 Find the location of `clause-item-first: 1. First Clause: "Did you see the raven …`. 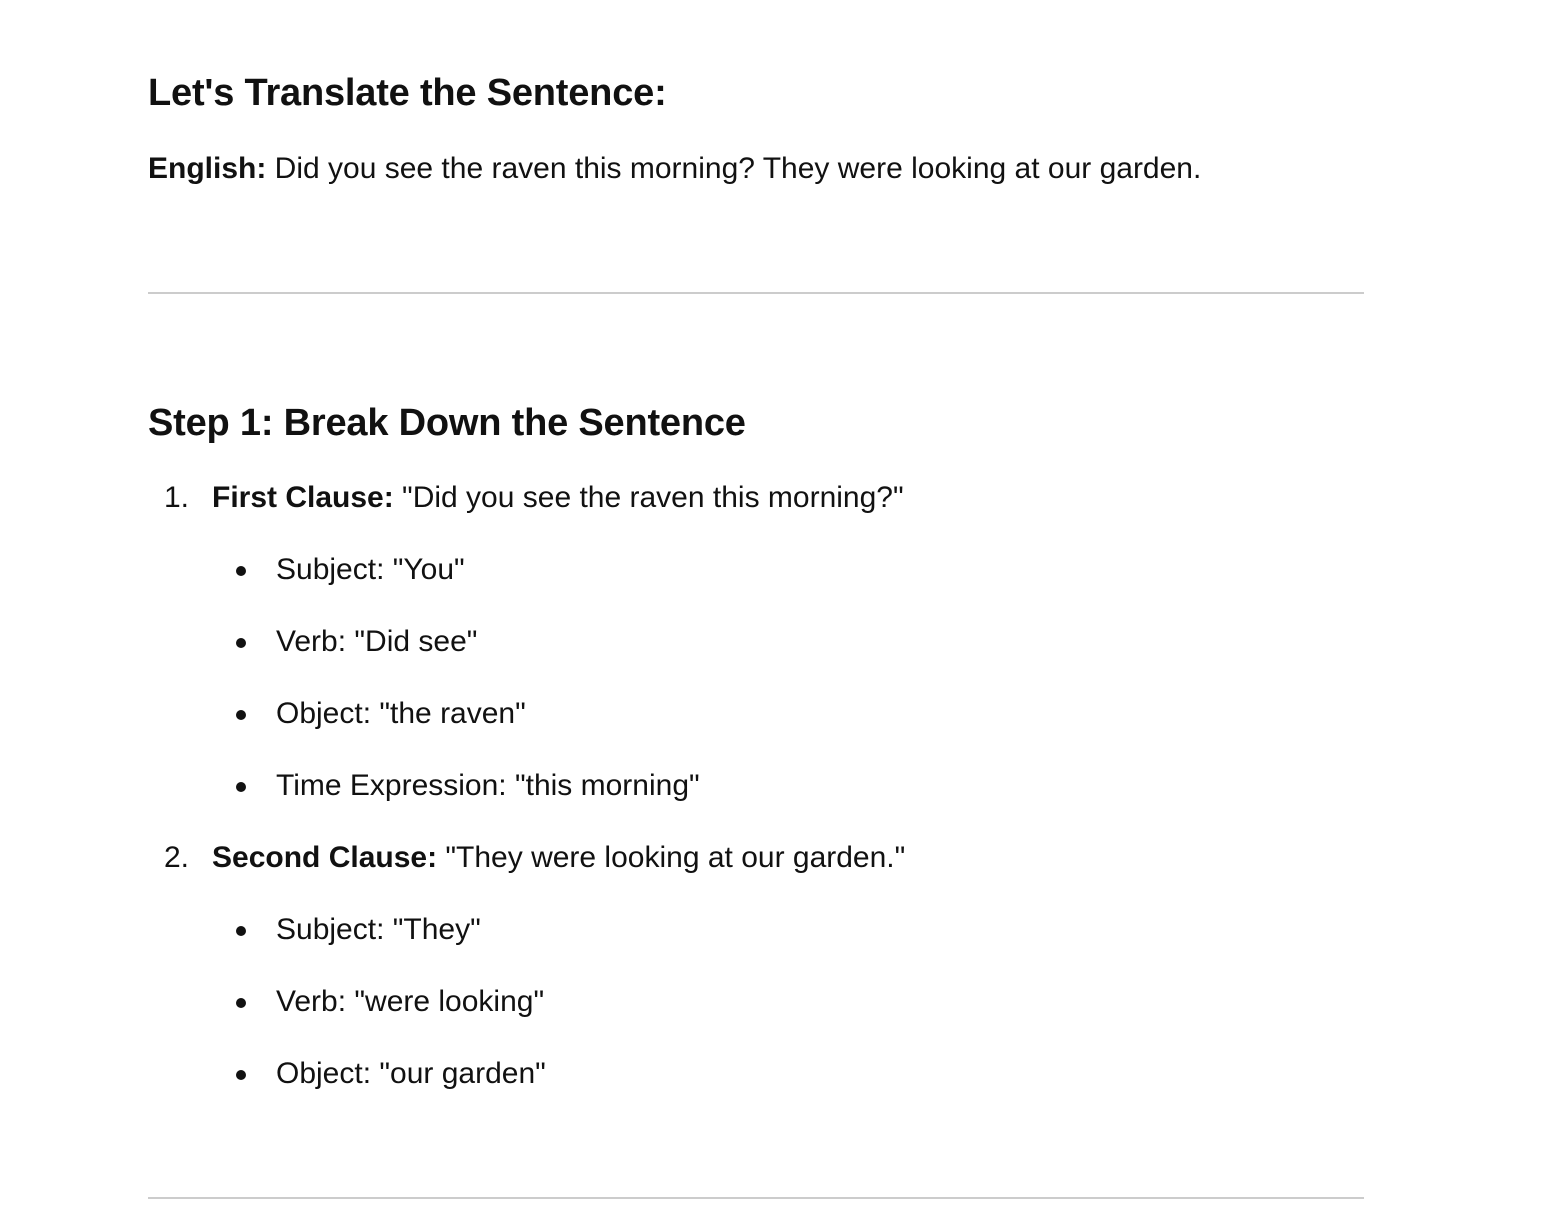

clause-item-first: 1. First Clause: "Did you see the raven … is located at coordinates (526, 642).